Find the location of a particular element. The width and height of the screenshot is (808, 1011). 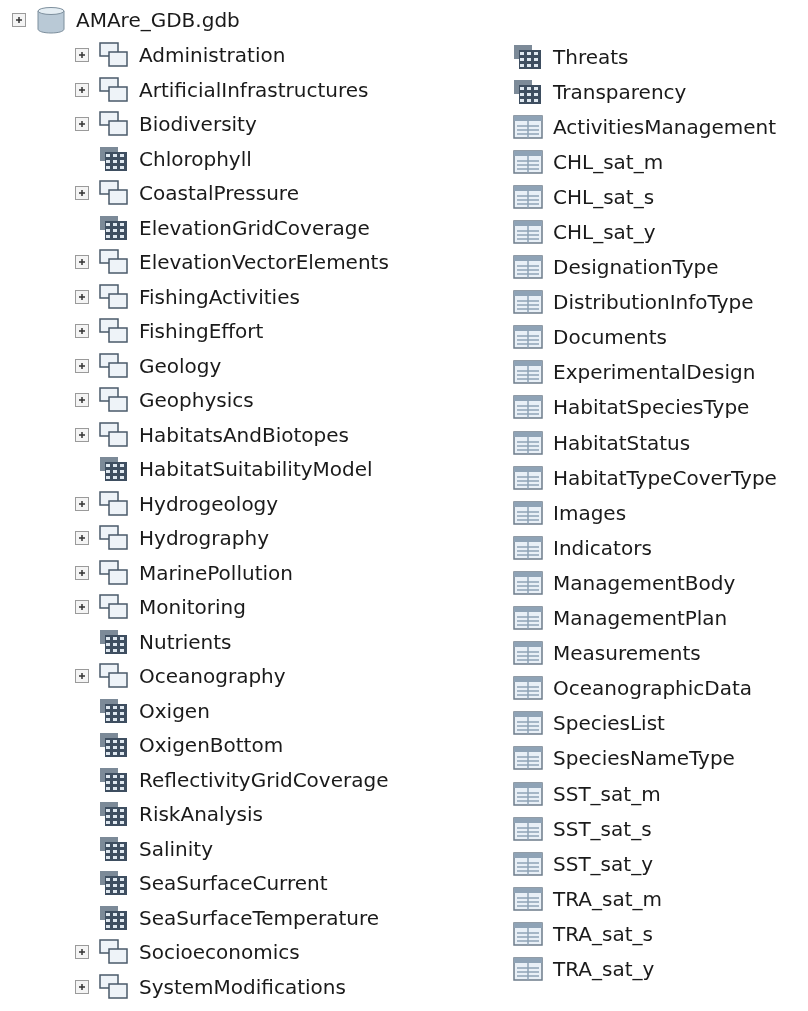

tree-item-label: Threats is located at coordinates (591, 56).